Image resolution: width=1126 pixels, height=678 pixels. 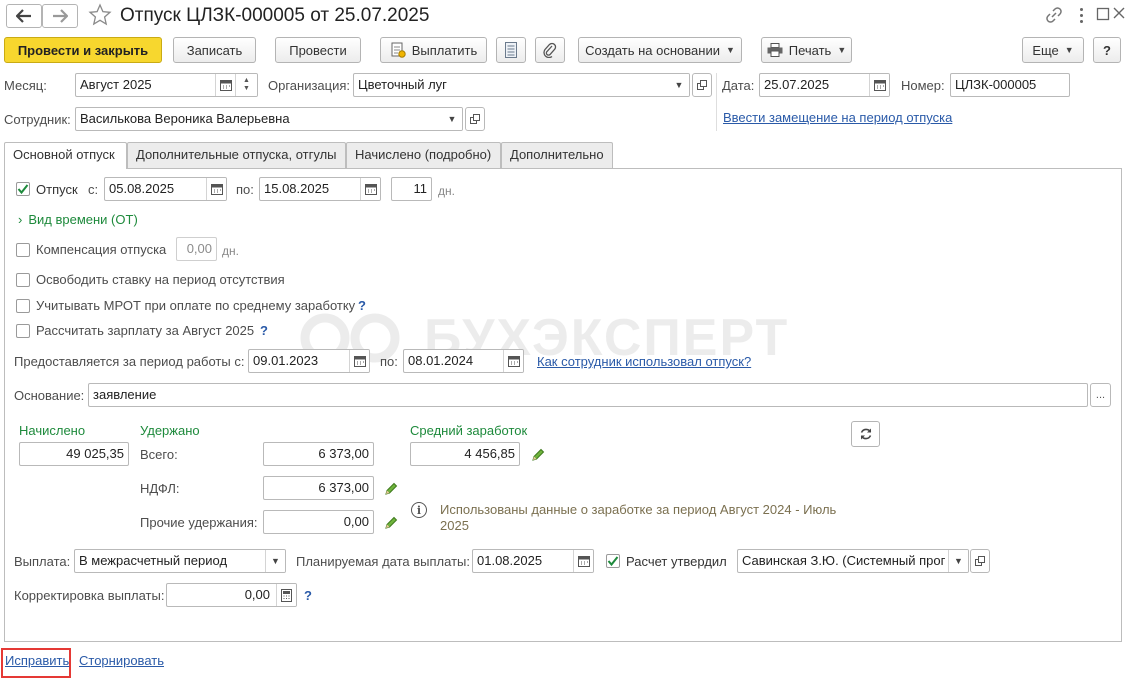 I want to click on mrot-checkbox, so click(x=23, y=306).